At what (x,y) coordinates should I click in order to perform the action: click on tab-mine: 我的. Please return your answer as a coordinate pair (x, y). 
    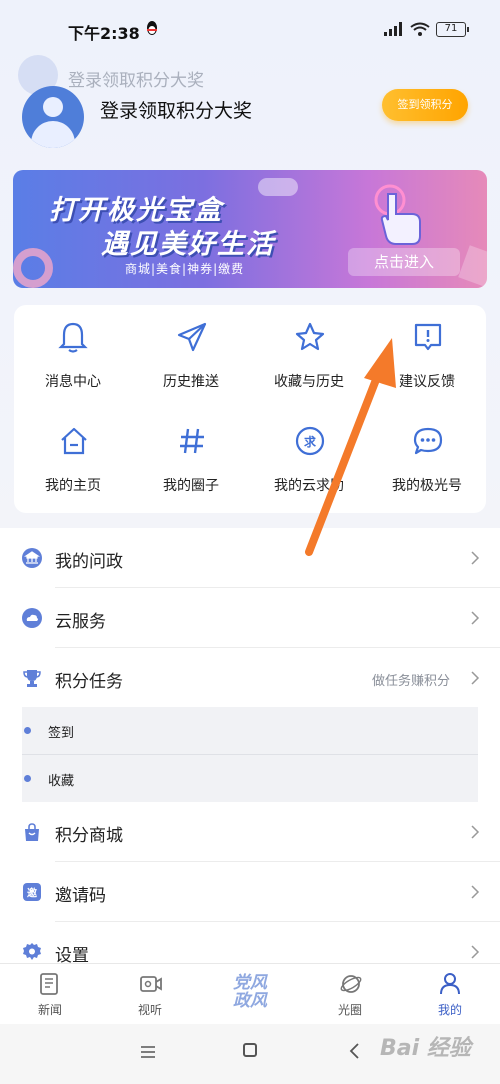
    Looking at the image, I should click on (450, 994).